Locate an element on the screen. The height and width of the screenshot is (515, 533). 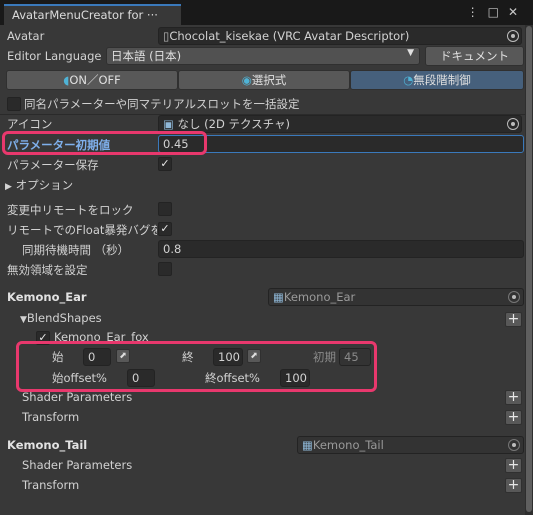
blendshapes-foldout: ▼BlendShapes is located at coordinates (61, 318).